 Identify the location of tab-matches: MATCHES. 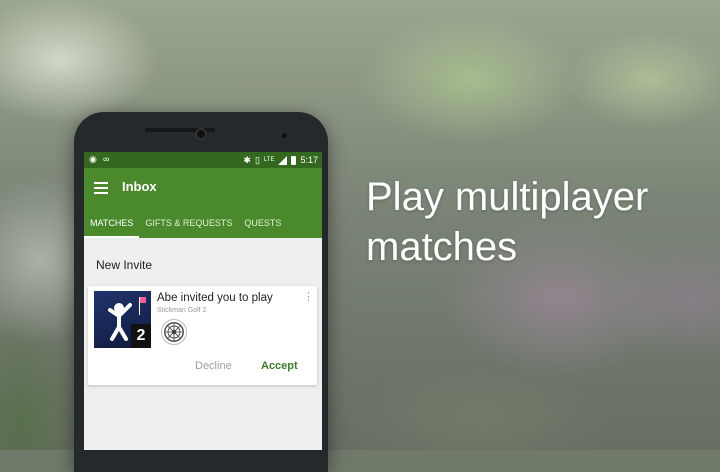
(112, 224).